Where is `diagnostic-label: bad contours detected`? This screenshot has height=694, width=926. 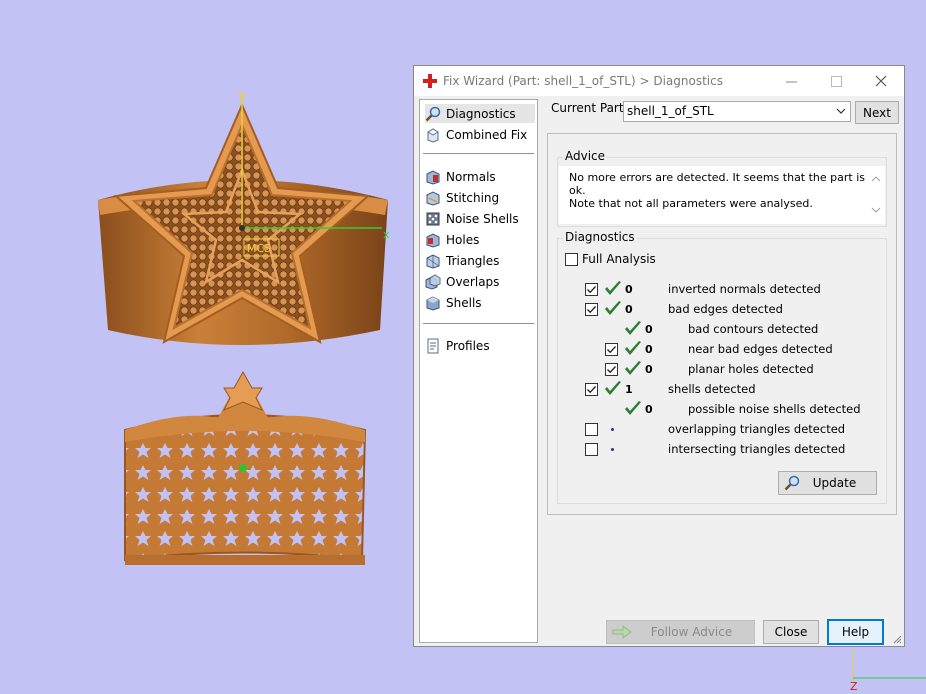
diagnostic-label: bad contours detected is located at coordinates (753, 329).